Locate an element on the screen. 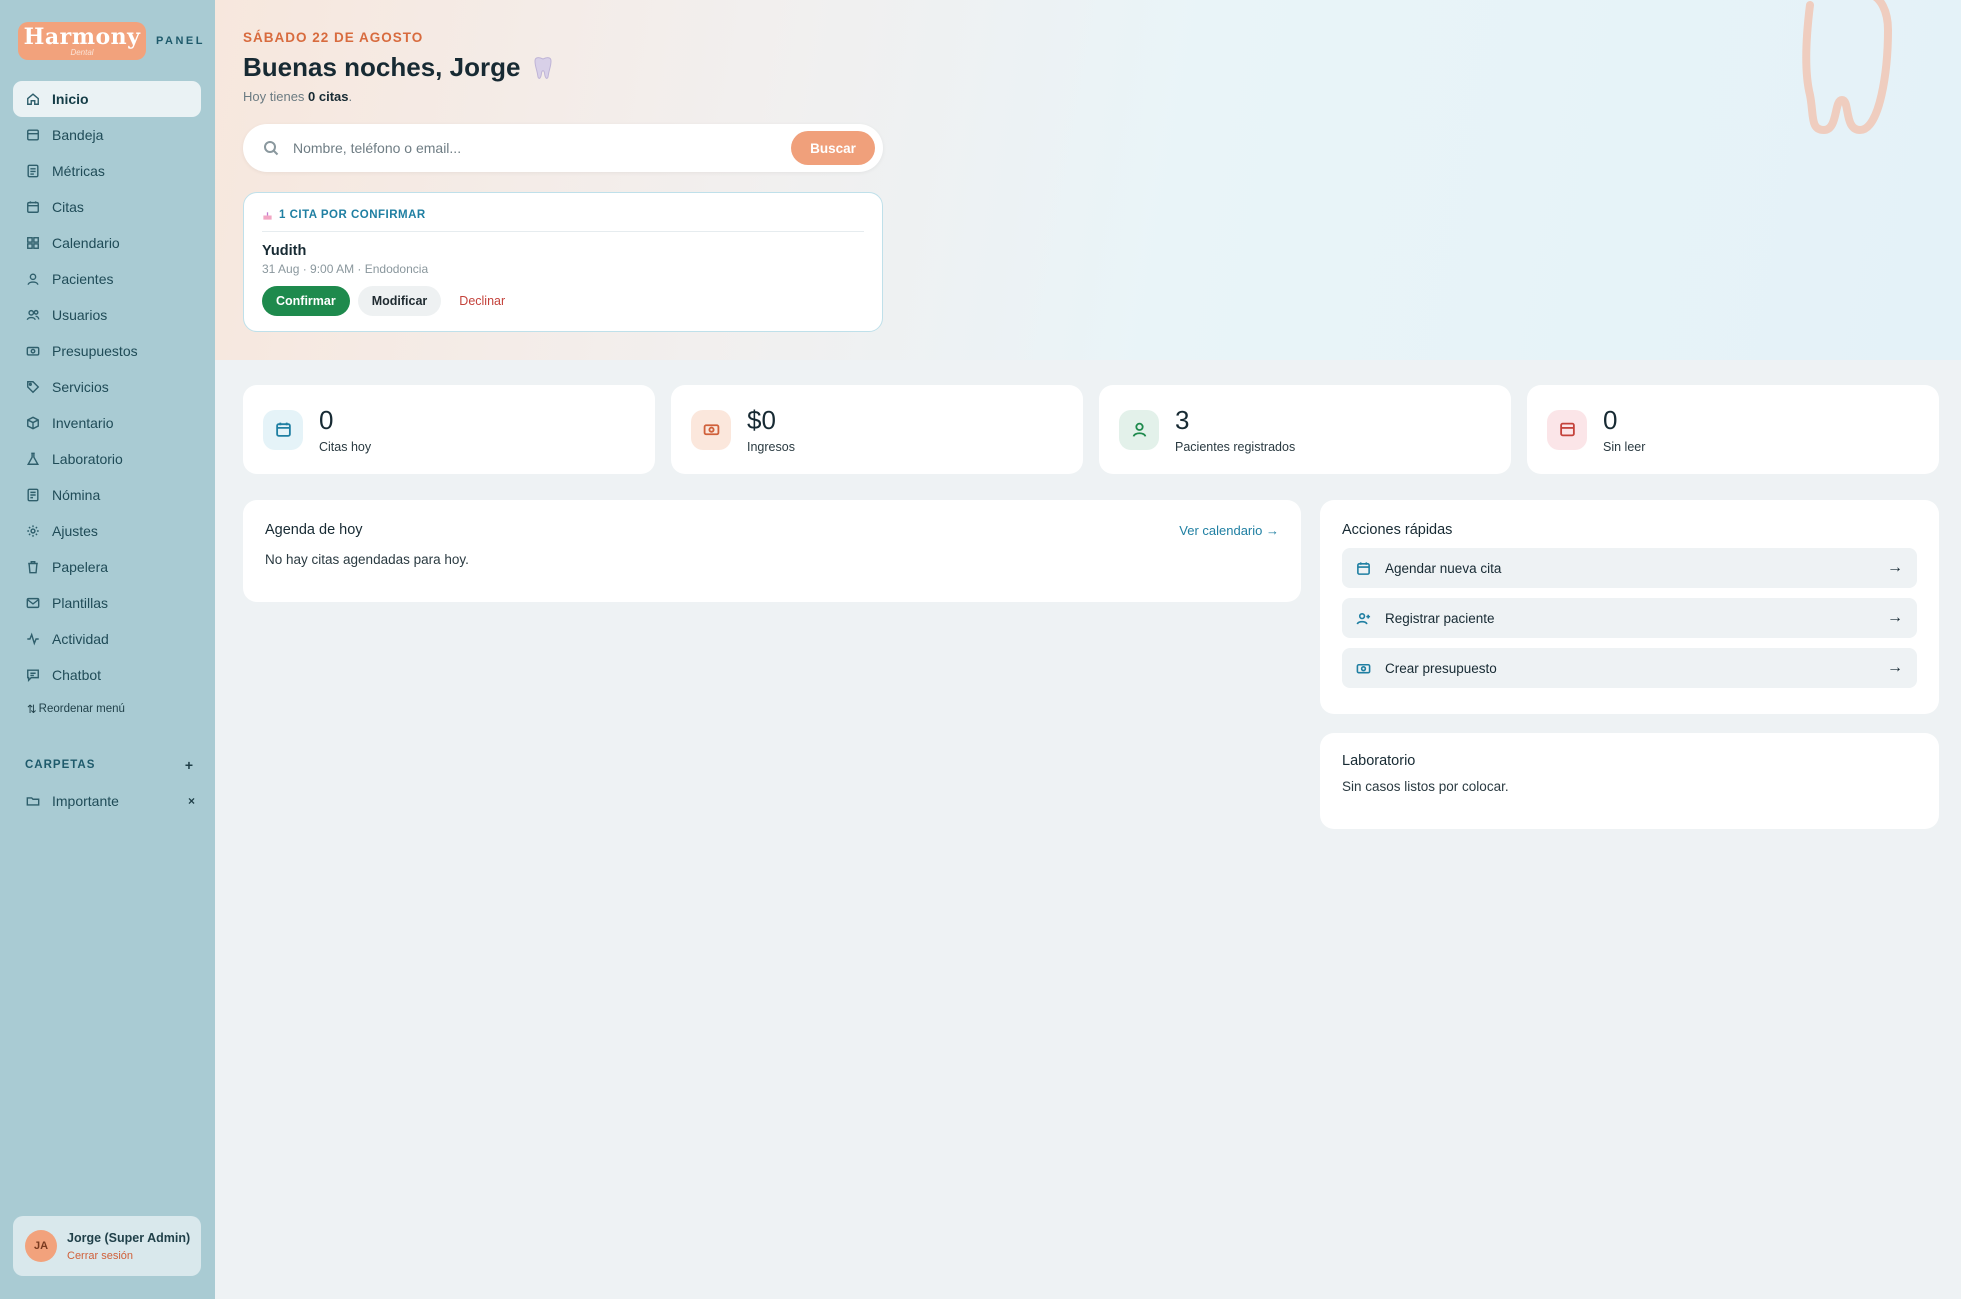 This screenshot has width=1961, height=1299. sidebar-item-inicio: Inicio is located at coordinates (107, 99).